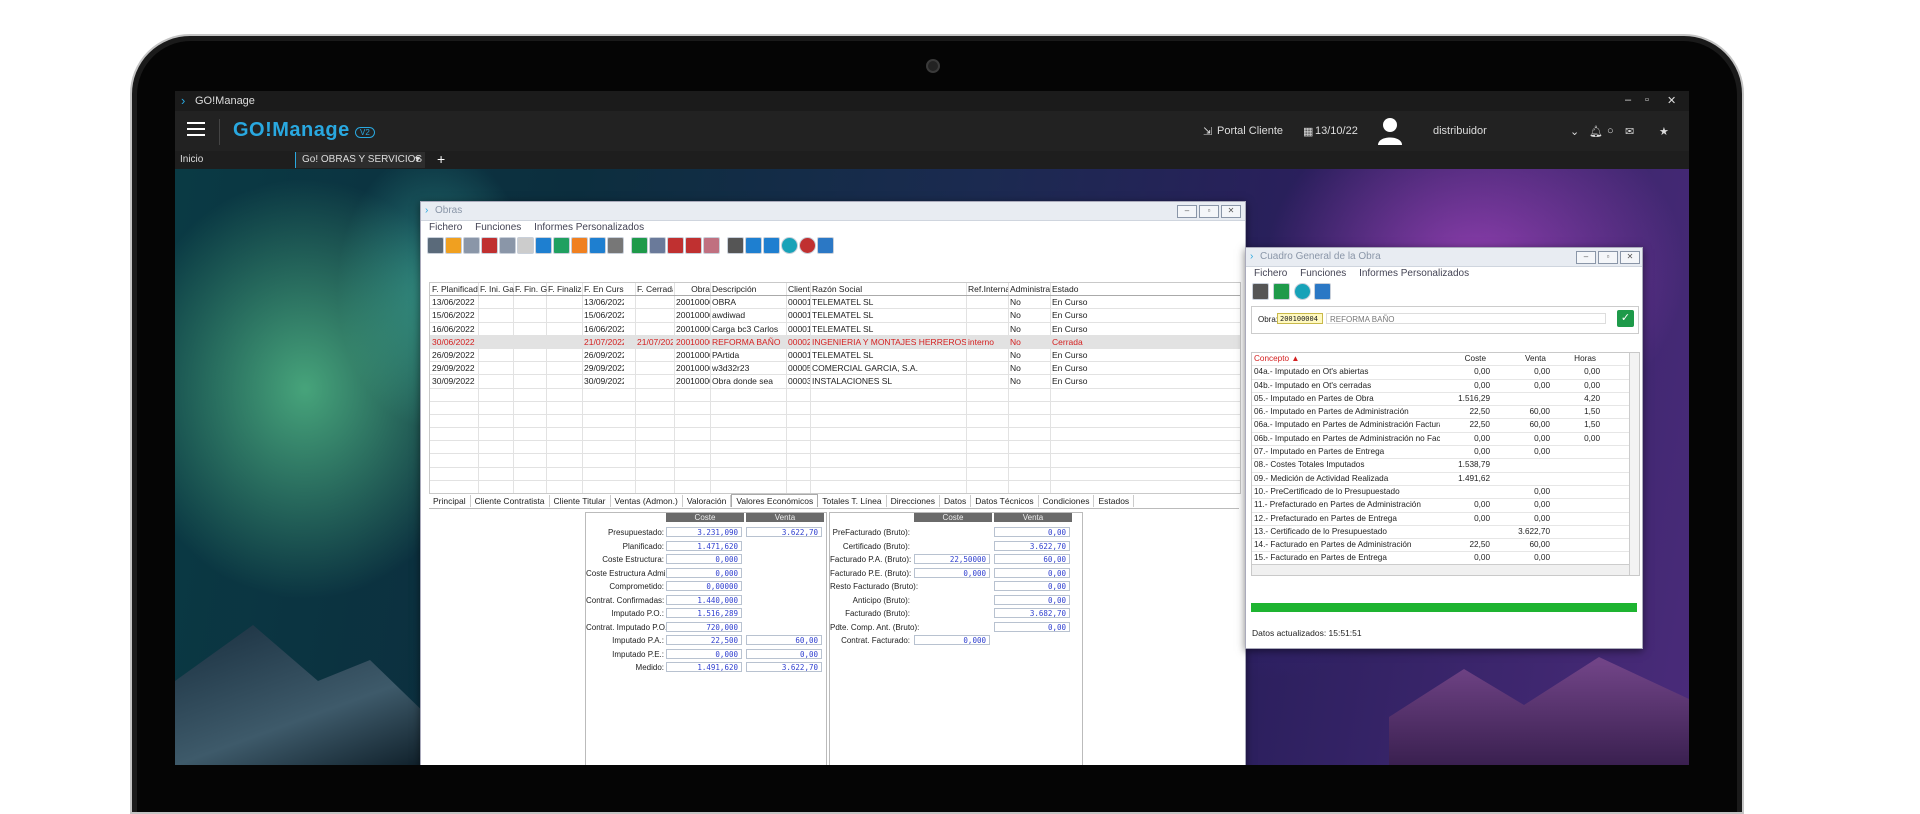 This screenshot has height=814, width=1920. Describe the element at coordinates (525, 245) in the screenshot. I see `cancel-icon` at that location.